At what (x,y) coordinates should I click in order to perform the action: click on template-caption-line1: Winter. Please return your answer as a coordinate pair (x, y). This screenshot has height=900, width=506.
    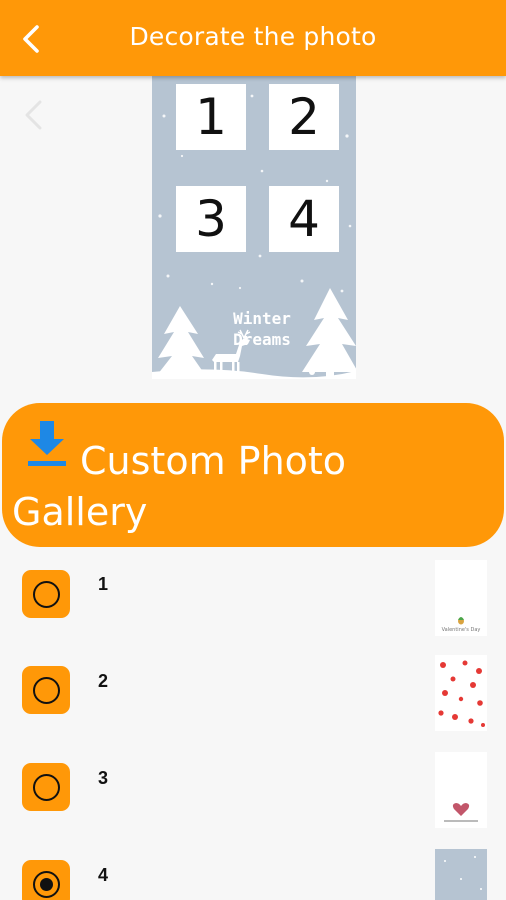
    Looking at the image, I should click on (262, 318).